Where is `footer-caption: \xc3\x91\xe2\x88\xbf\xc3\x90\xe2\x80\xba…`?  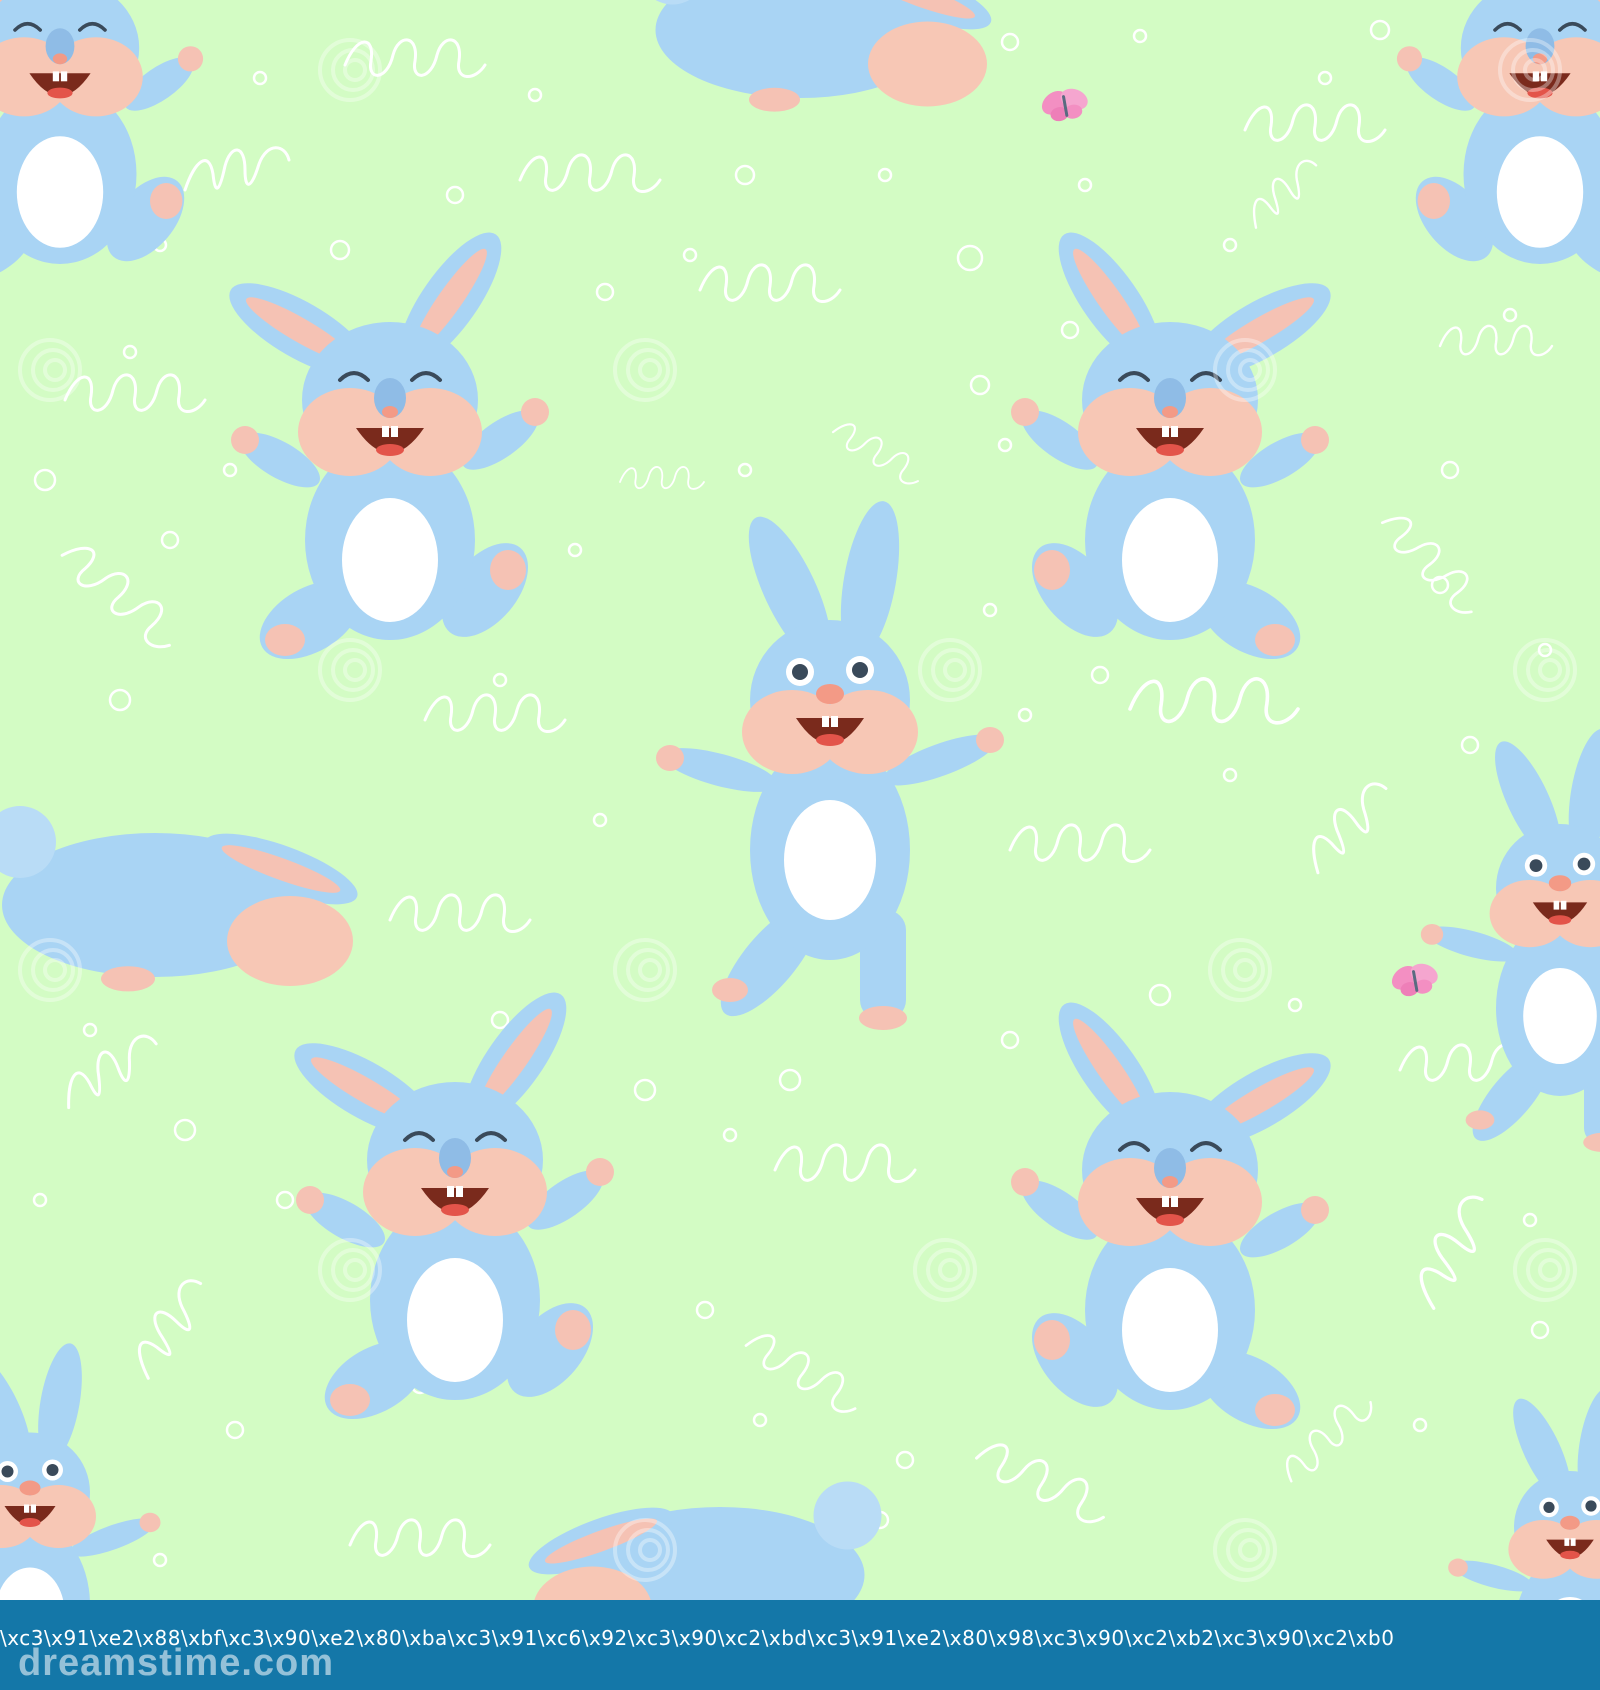 footer-caption: \xc3\x91\xe2\x88\xbf\xc3\x90\xe2\x80\xba… is located at coordinates (697, 1638).